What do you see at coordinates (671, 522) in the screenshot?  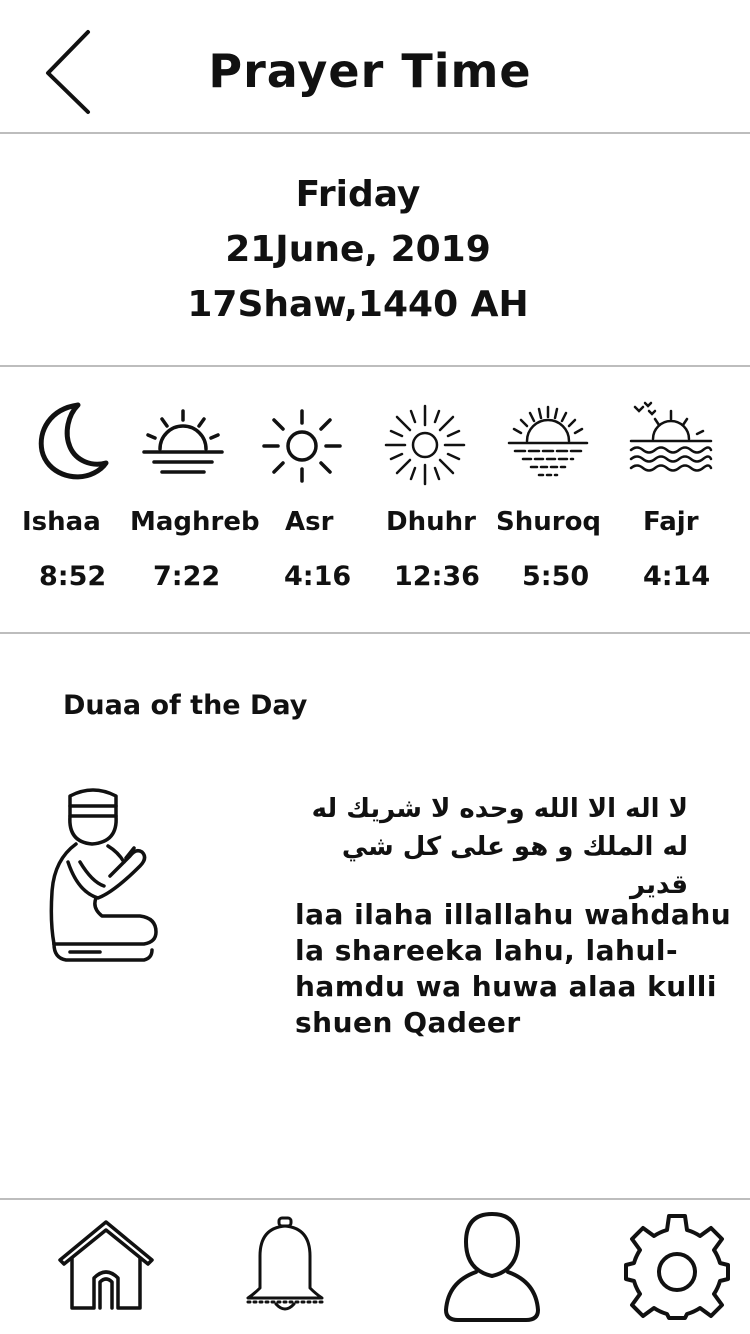 I see `prayer-name: Fajr` at bounding box center [671, 522].